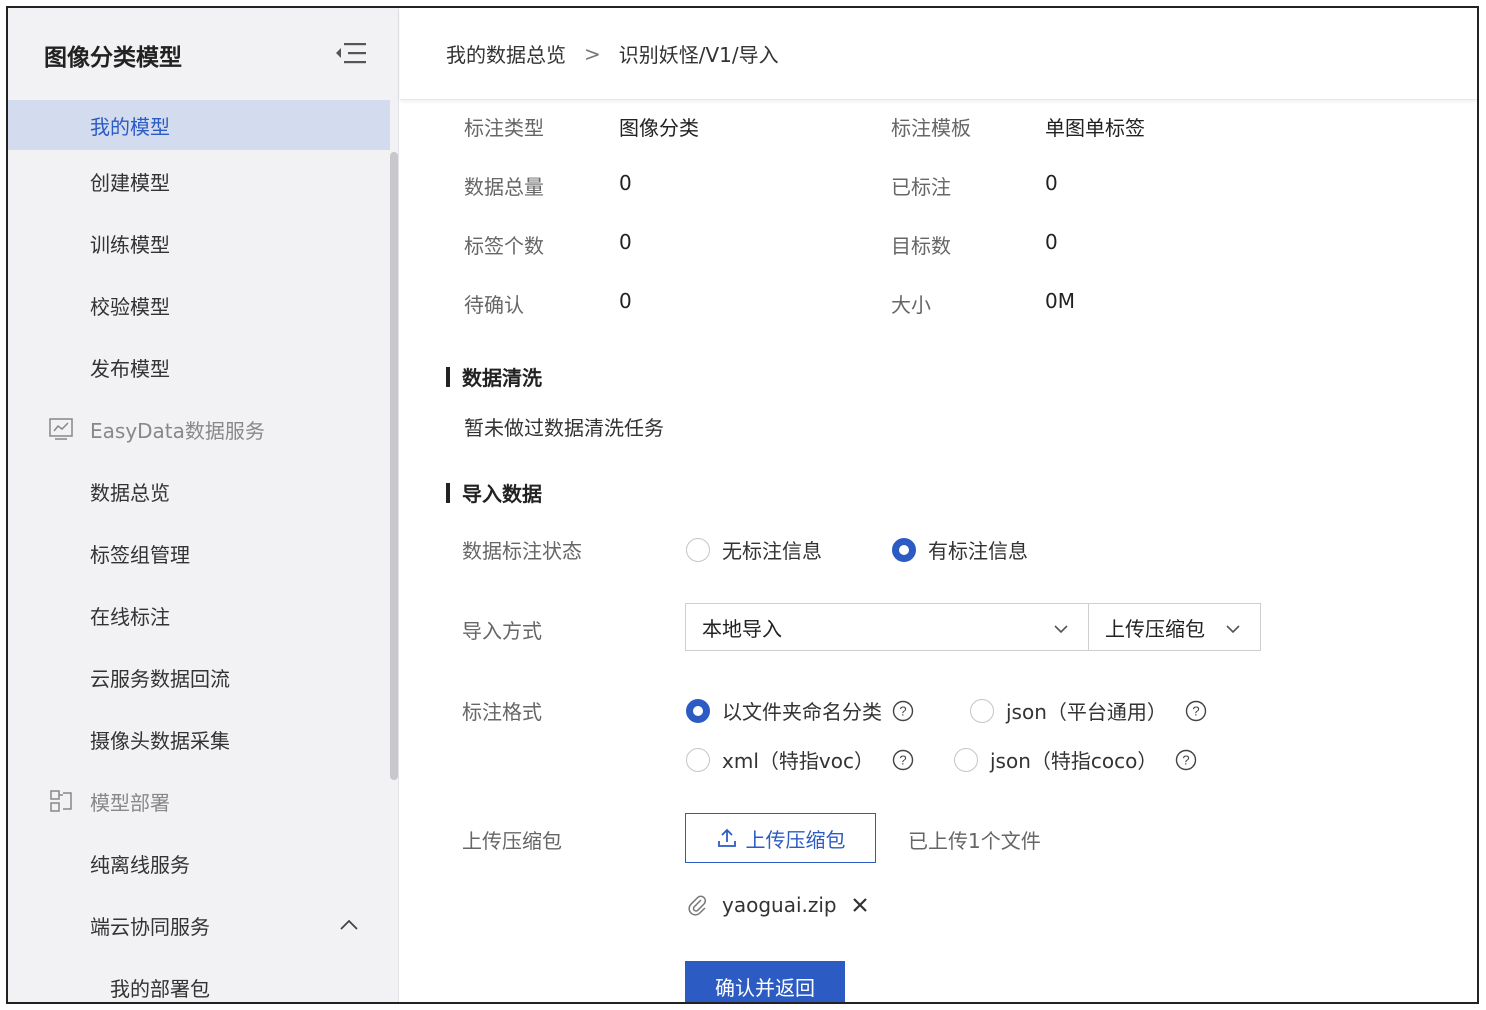  What do you see at coordinates (130, 244) in the screenshot?
I see `sidebar-item-label: 训练模型` at bounding box center [130, 244].